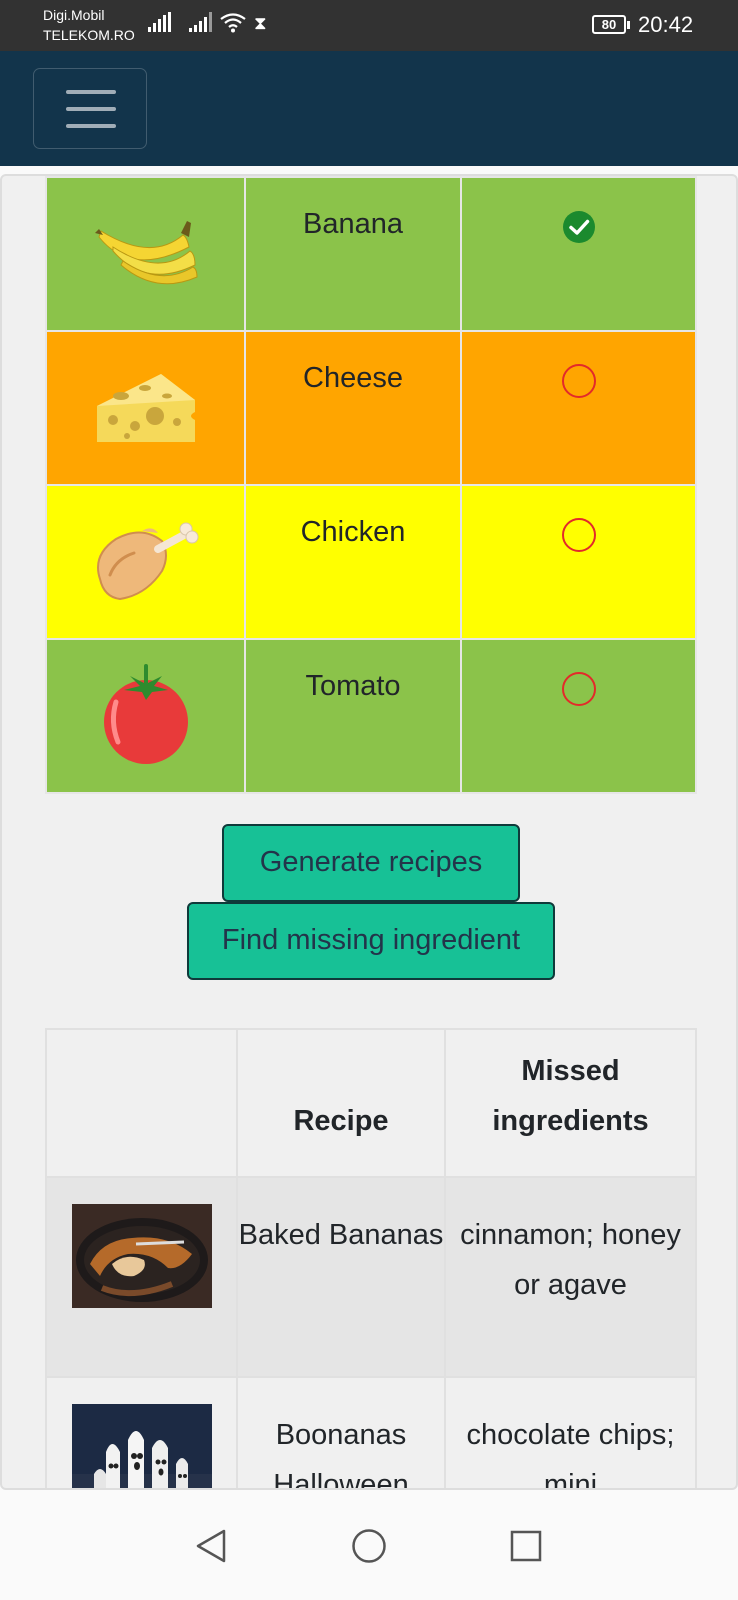 This screenshot has height=1600, width=738. What do you see at coordinates (159, 22) in the screenshot?
I see `signal-strength-icon` at bounding box center [159, 22].